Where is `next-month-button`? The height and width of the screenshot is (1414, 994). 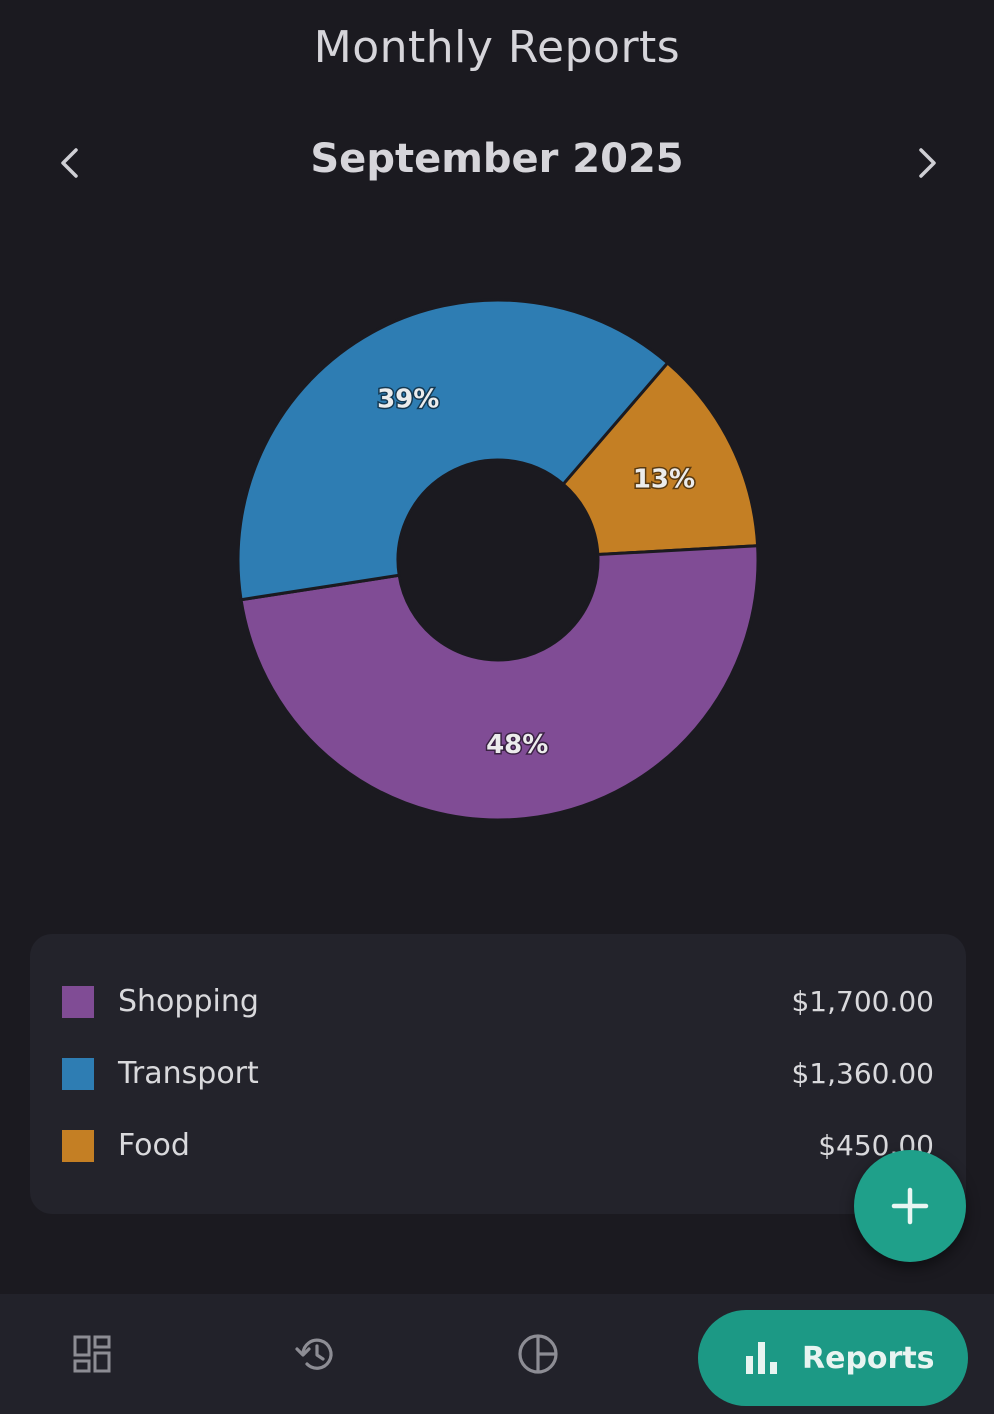 next-month-button is located at coordinates (927, 163).